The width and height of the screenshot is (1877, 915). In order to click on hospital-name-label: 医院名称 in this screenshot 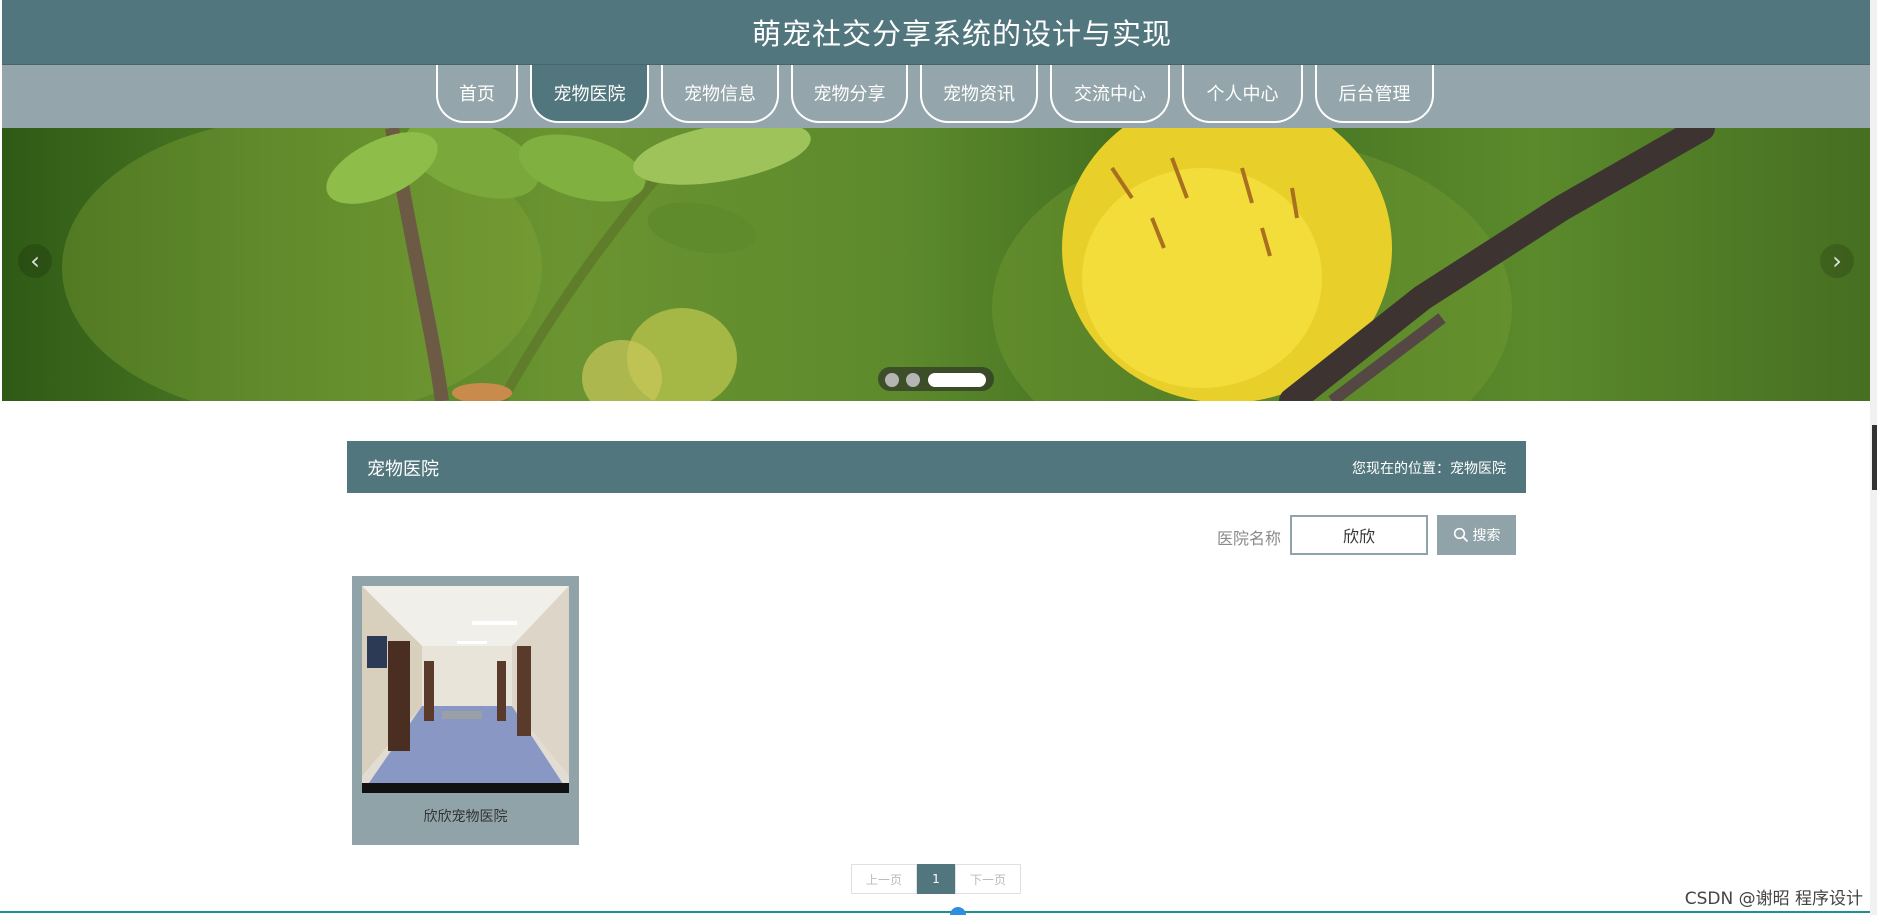, I will do `click(1249, 538)`.